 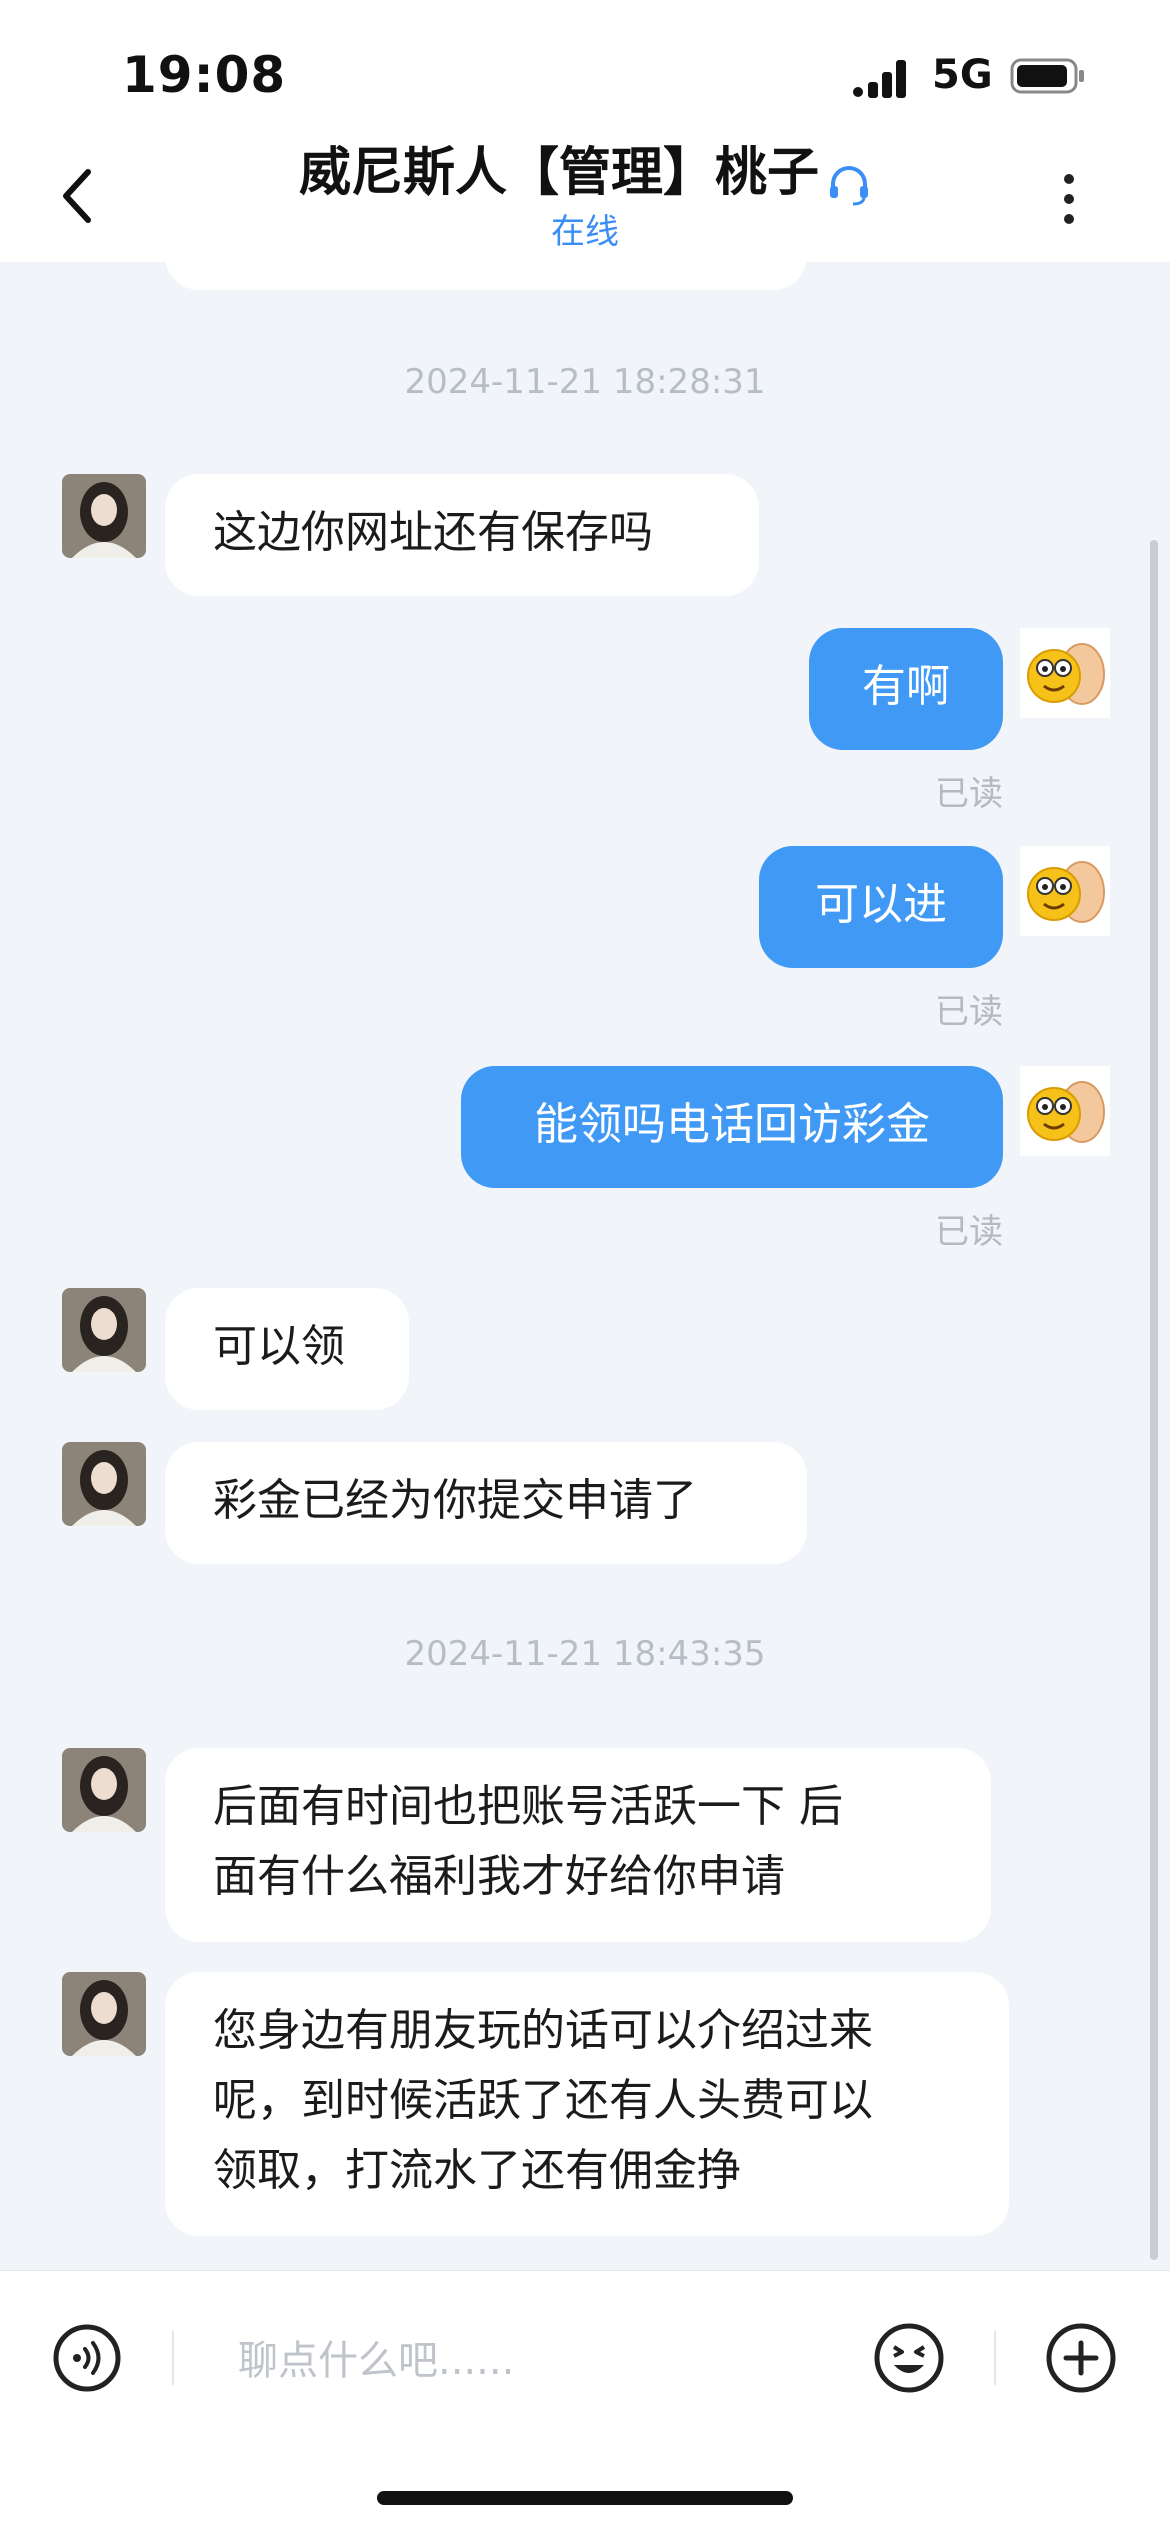 What do you see at coordinates (87, 2358) in the screenshot?
I see `voice-icon` at bounding box center [87, 2358].